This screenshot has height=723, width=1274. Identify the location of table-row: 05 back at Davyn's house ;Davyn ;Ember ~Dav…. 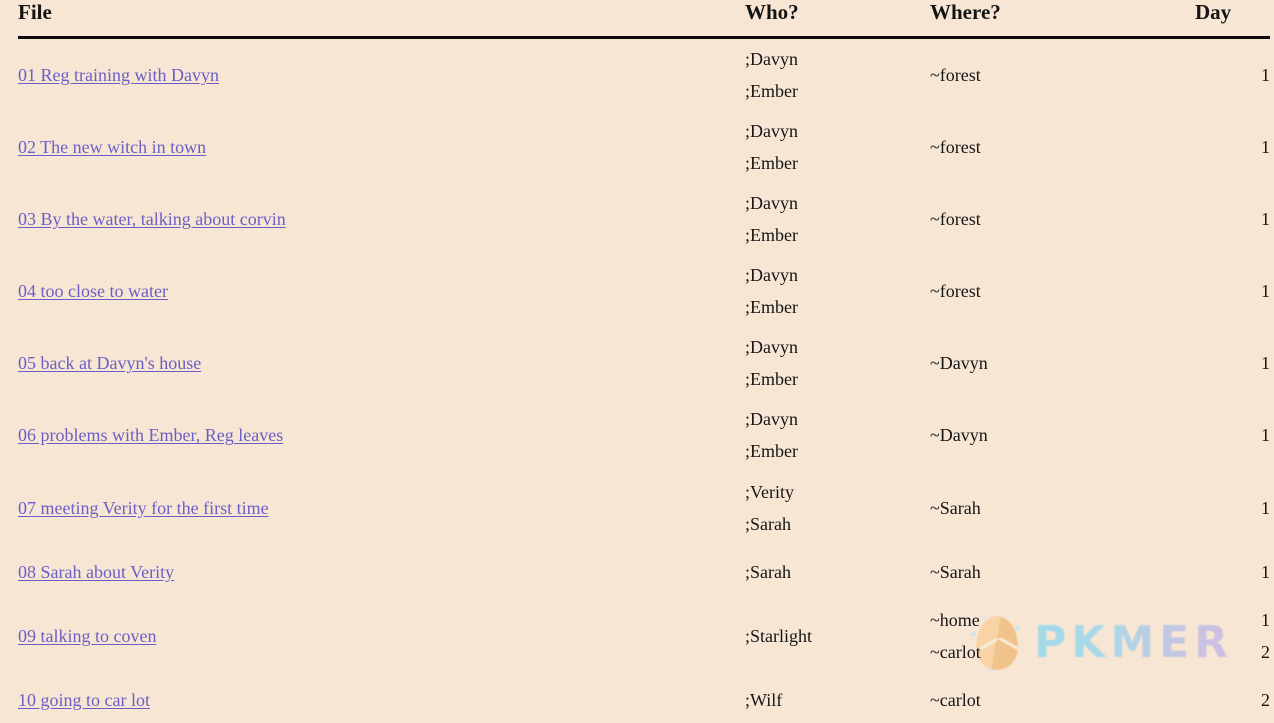
(644, 363).